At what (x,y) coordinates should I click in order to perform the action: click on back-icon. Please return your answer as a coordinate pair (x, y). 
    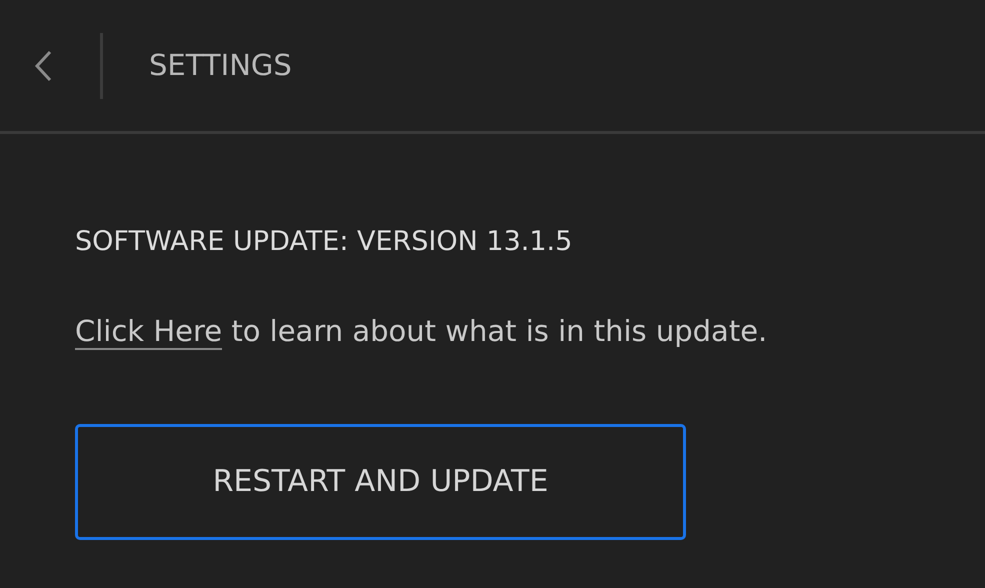
    Looking at the image, I should click on (43, 66).